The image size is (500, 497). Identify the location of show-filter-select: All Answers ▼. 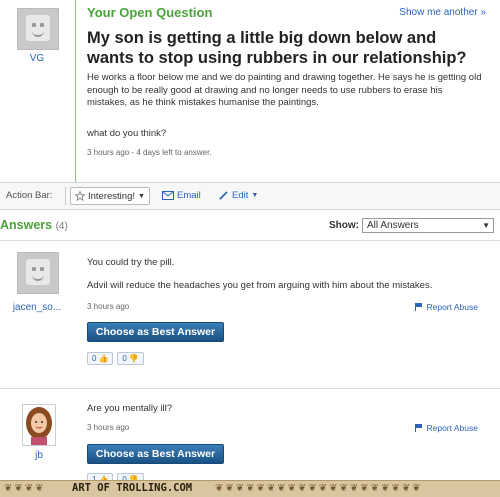
(428, 225).